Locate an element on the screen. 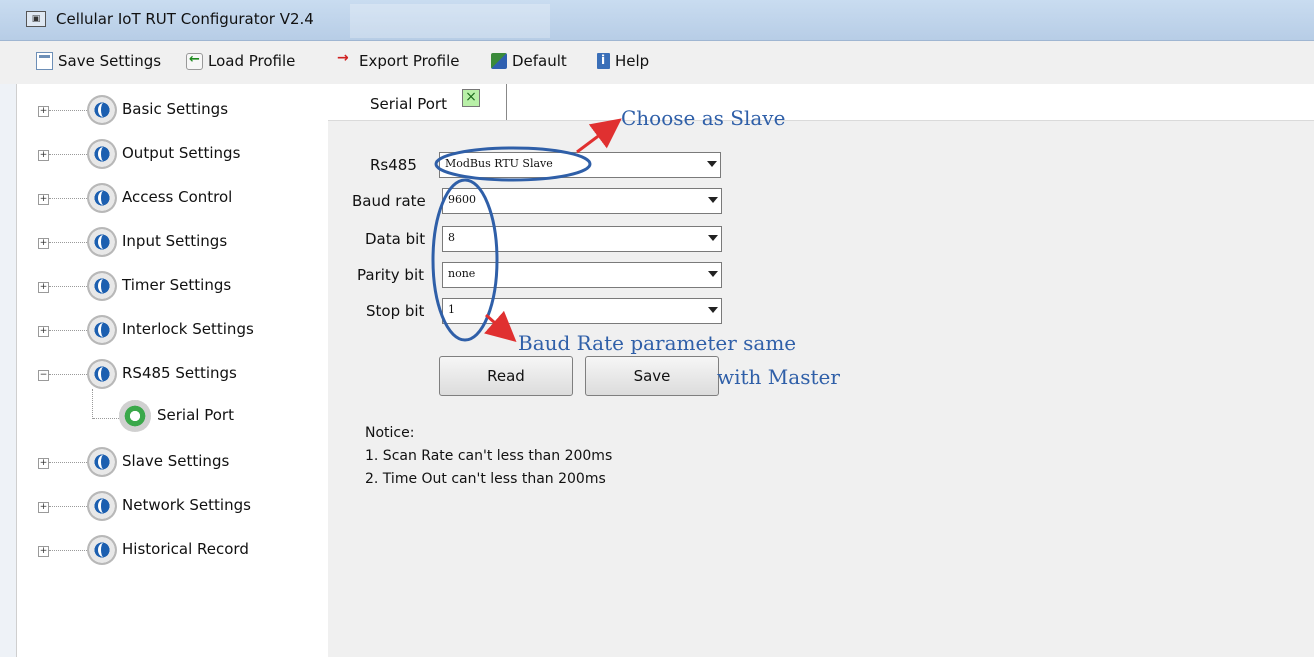  help-button: Help is located at coordinates (623, 61).